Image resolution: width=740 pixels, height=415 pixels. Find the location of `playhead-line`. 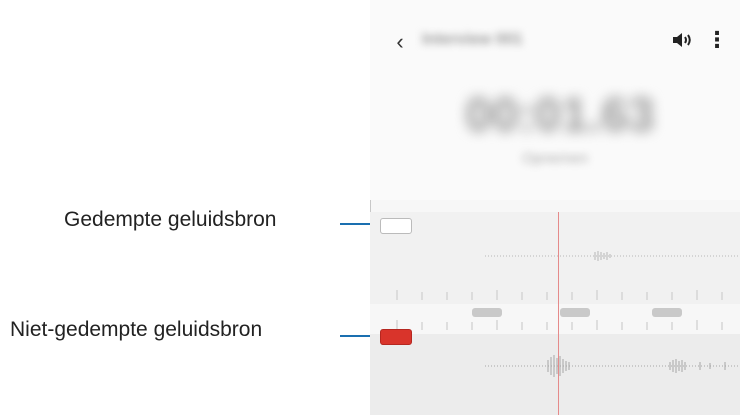

playhead-line is located at coordinates (558, 313).